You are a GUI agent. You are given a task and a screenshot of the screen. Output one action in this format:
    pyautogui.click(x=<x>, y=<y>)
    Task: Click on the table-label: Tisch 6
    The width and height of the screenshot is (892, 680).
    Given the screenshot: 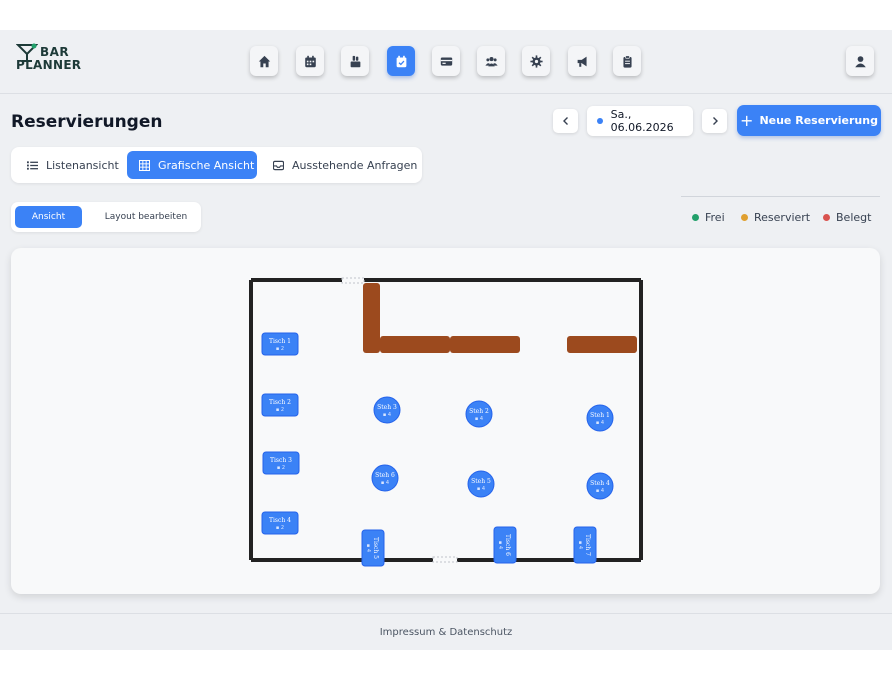 What is the action you would take?
    pyautogui.click(x=507, y=545)
    